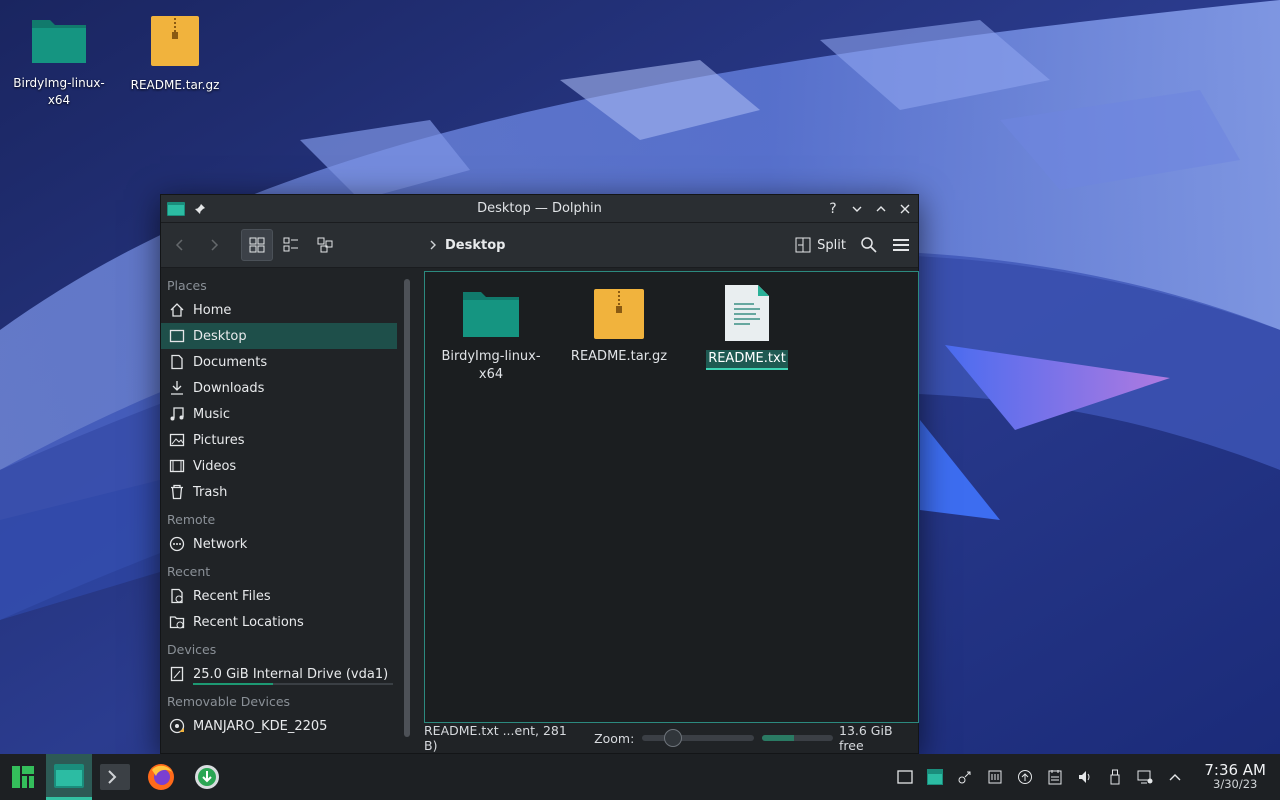 The height and width of the screenshot is (800, 1280). What do you see at coordinates (220, 544) in the screenshot?
I see `places-item-label: Network` at bounding box center [220, 544].